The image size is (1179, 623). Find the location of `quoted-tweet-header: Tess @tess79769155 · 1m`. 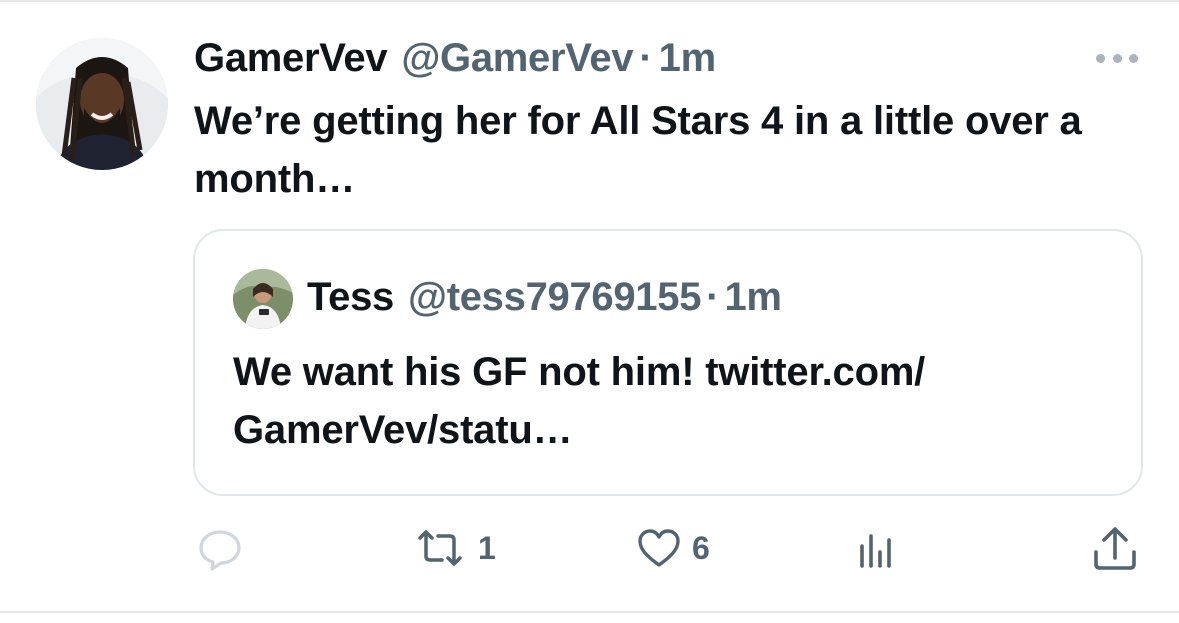

quoted-tweet-header: Tess @tess79769155 · 1m is located at coordinates (544, 297).